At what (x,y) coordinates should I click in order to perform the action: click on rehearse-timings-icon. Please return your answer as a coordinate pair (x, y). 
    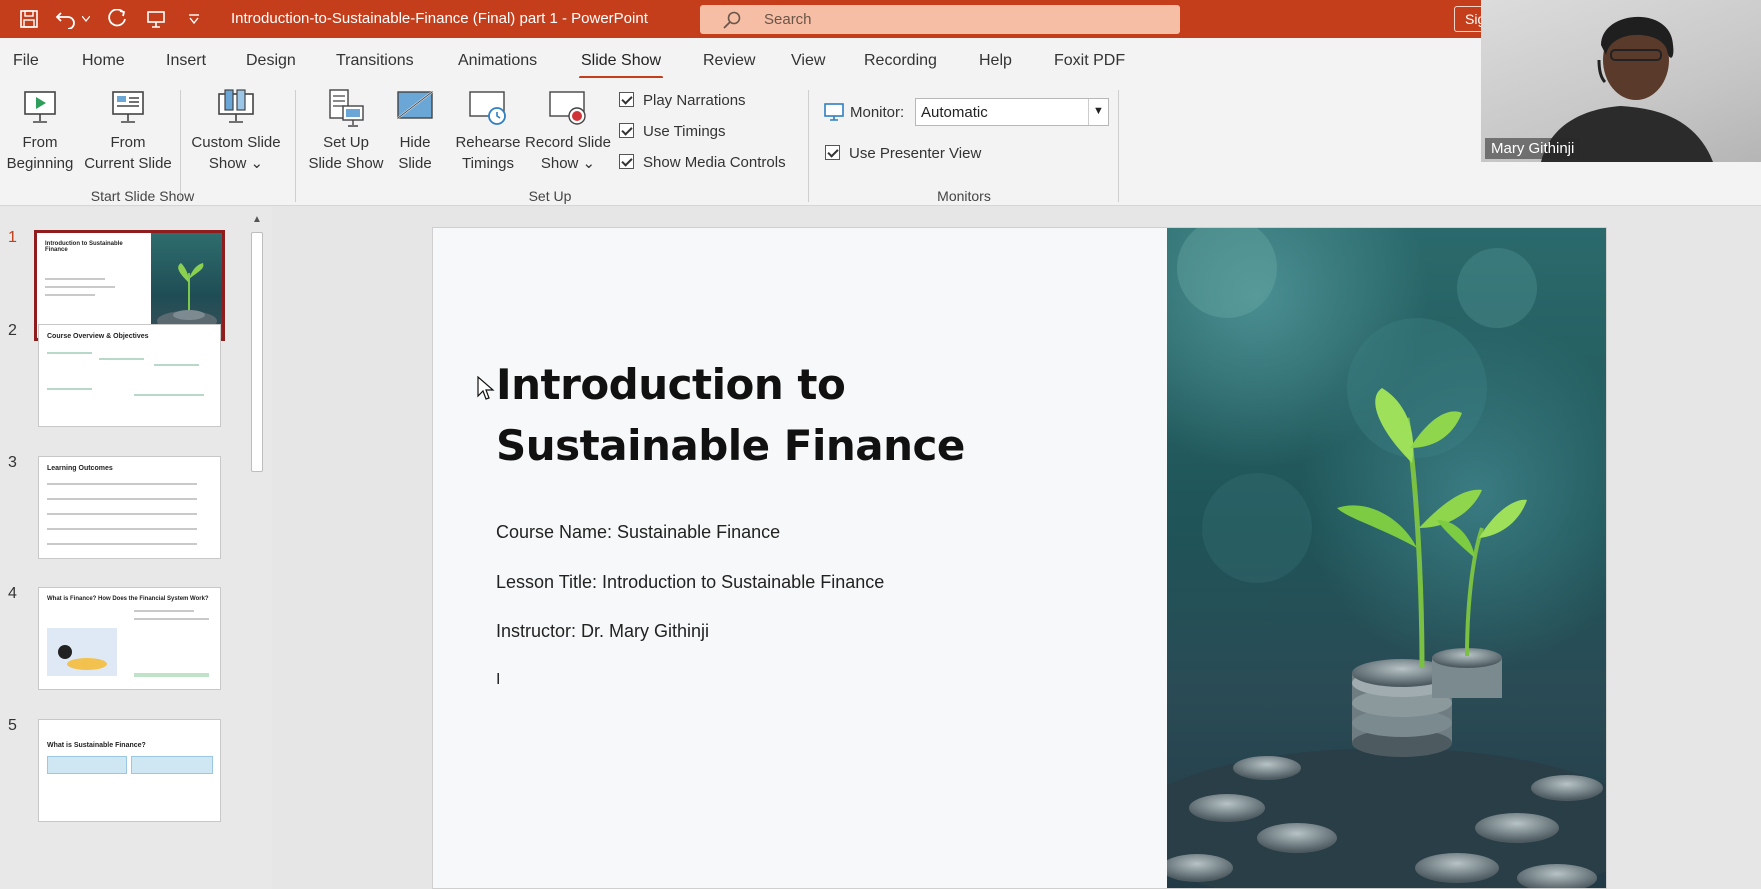
    Looking at the image, I should click on (488, 108).